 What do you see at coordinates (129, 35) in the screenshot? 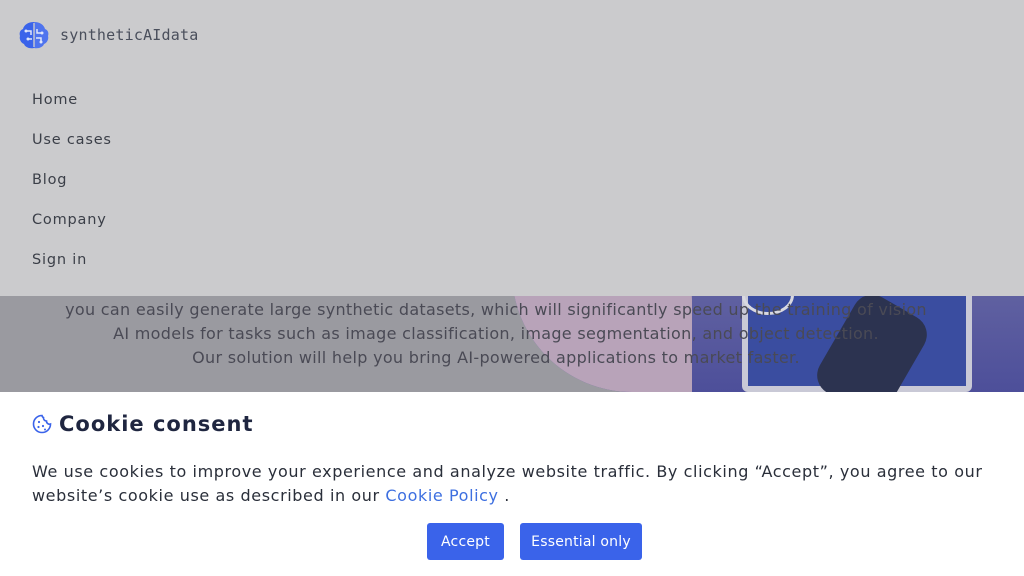
I see `brand-name: syntheticAIdata` at bounding box center [129, 35].